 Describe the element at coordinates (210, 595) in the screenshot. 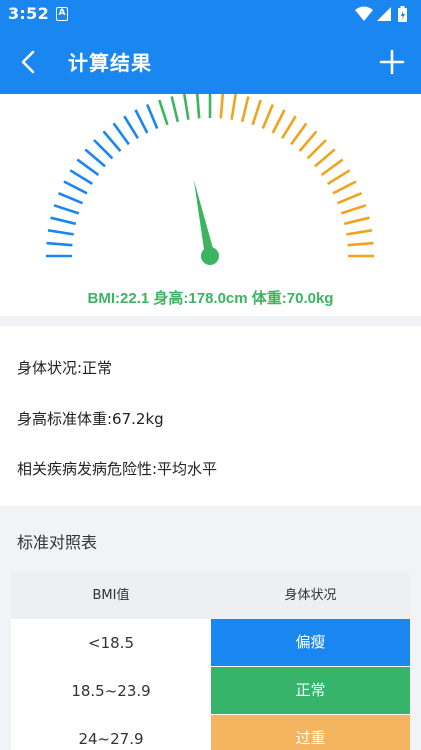

I see `table-header: BMI值 身体状况` at that location.